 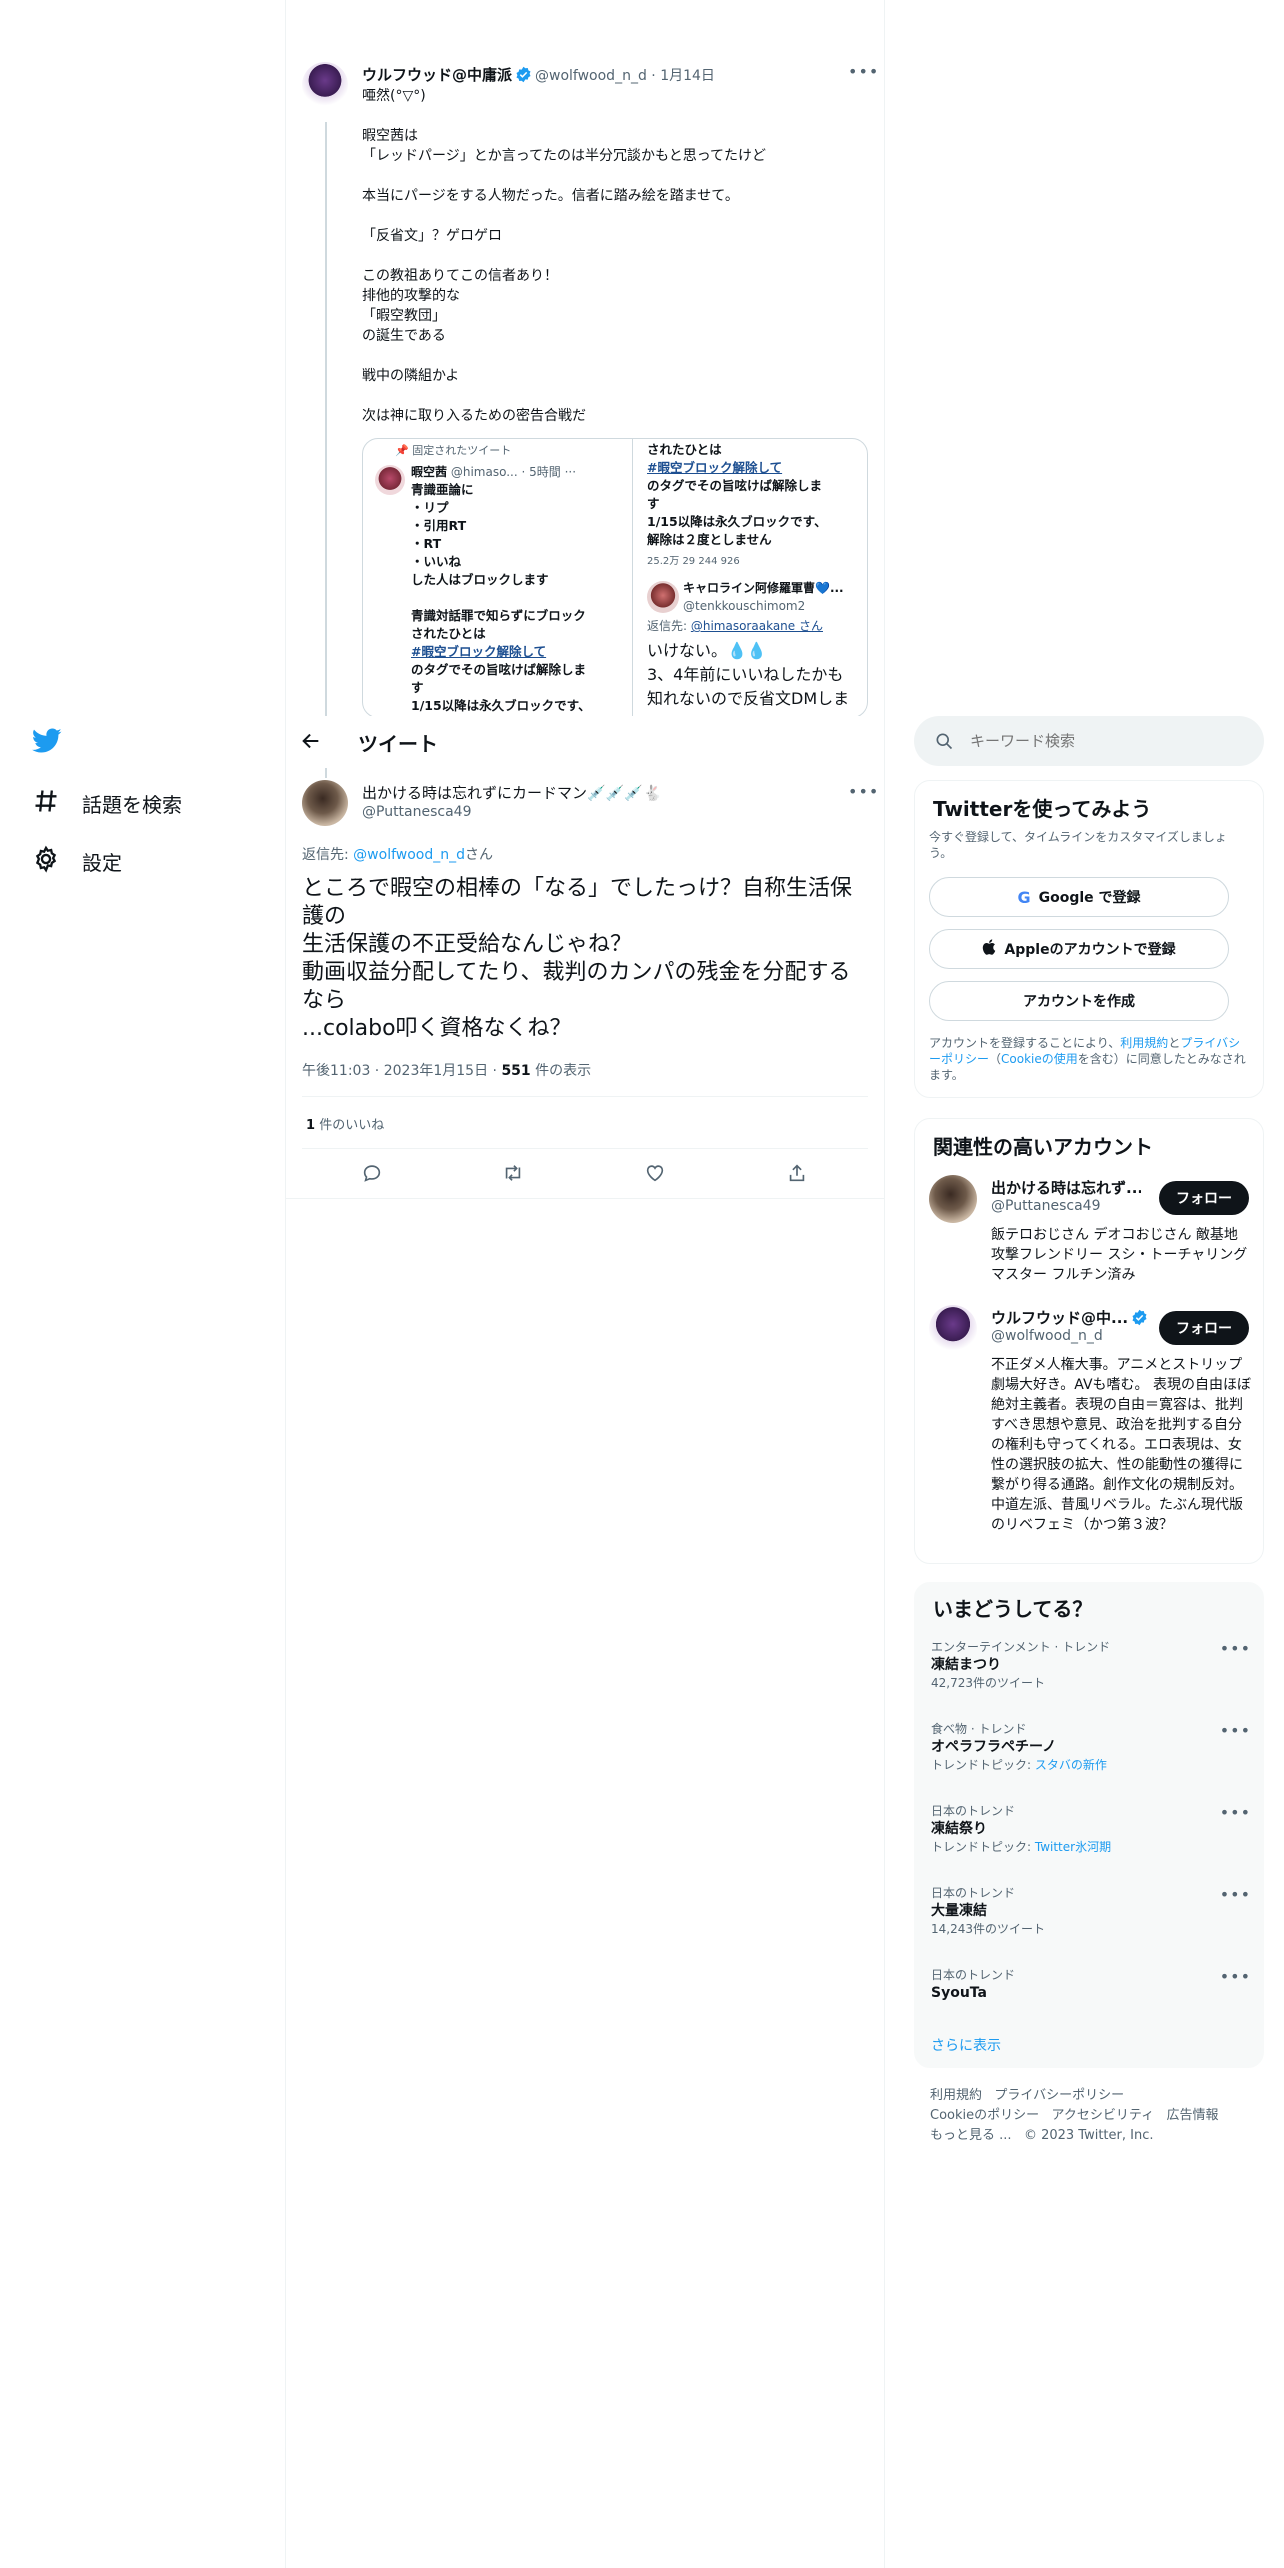 I want to click on share-icon, so click(x=797, y=1173).